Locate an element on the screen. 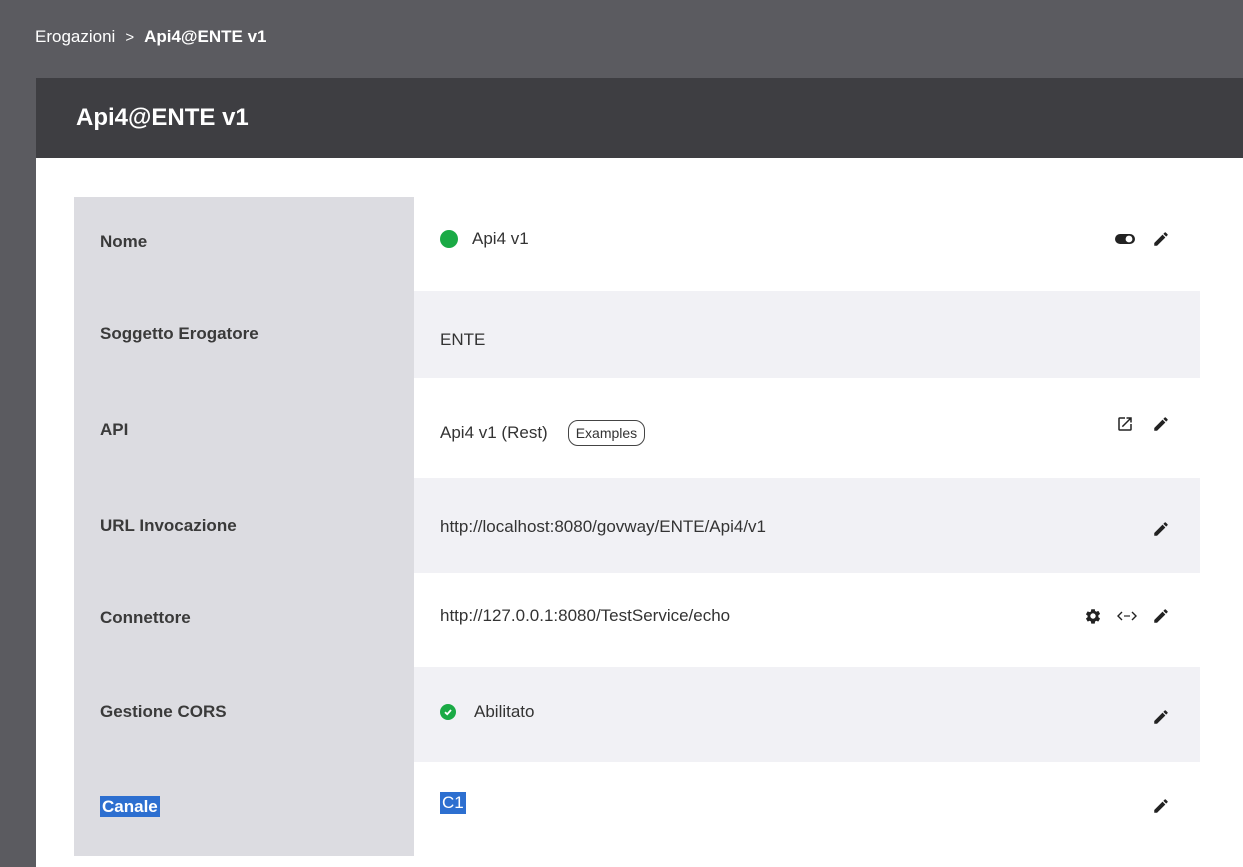 The height and width of the screenshot is (867, 1243). table-row-canale: Canale C1 is located at coordinates (637, 809).